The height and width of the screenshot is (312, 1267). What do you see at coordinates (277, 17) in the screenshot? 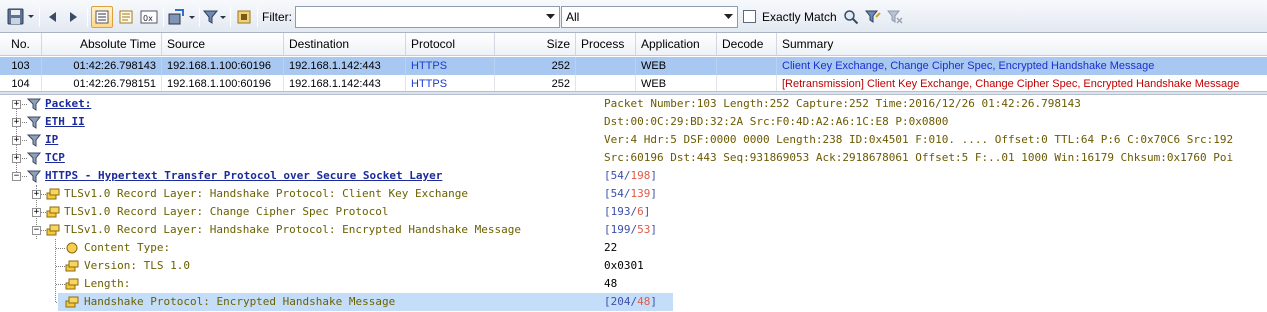
I see `filter-label: Filter:` at bounding box center [277, 17].